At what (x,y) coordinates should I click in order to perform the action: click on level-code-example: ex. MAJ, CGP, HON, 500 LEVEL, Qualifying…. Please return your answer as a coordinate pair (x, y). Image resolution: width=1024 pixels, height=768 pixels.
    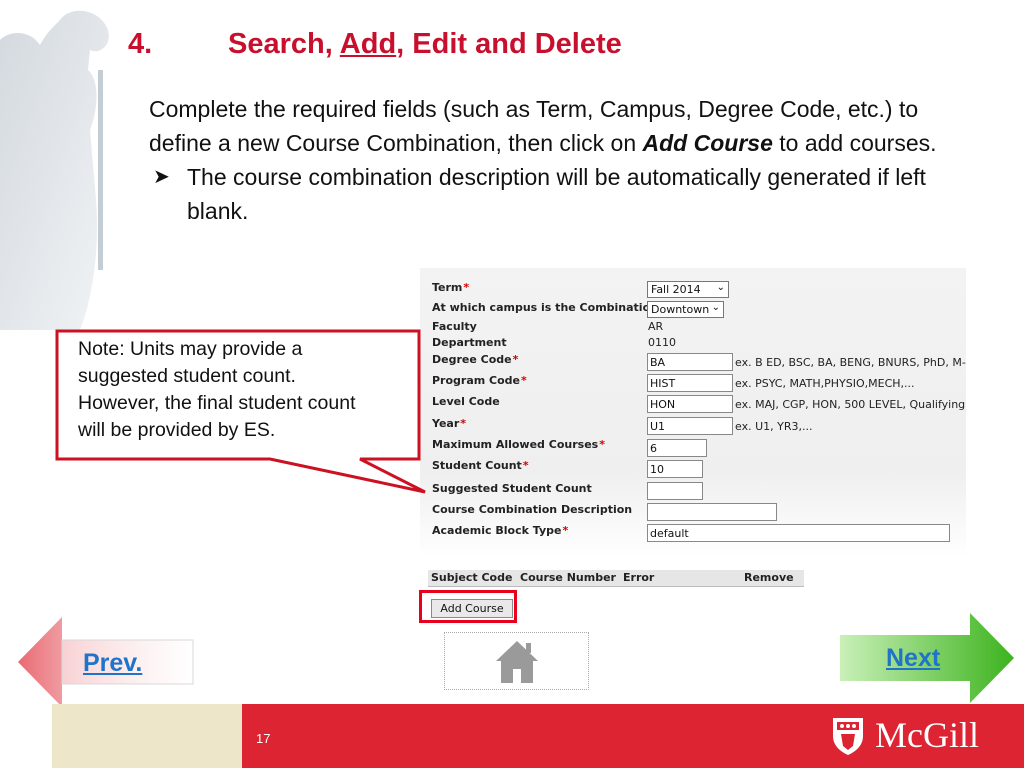
    Looking at the image, I should click on (850, 404).